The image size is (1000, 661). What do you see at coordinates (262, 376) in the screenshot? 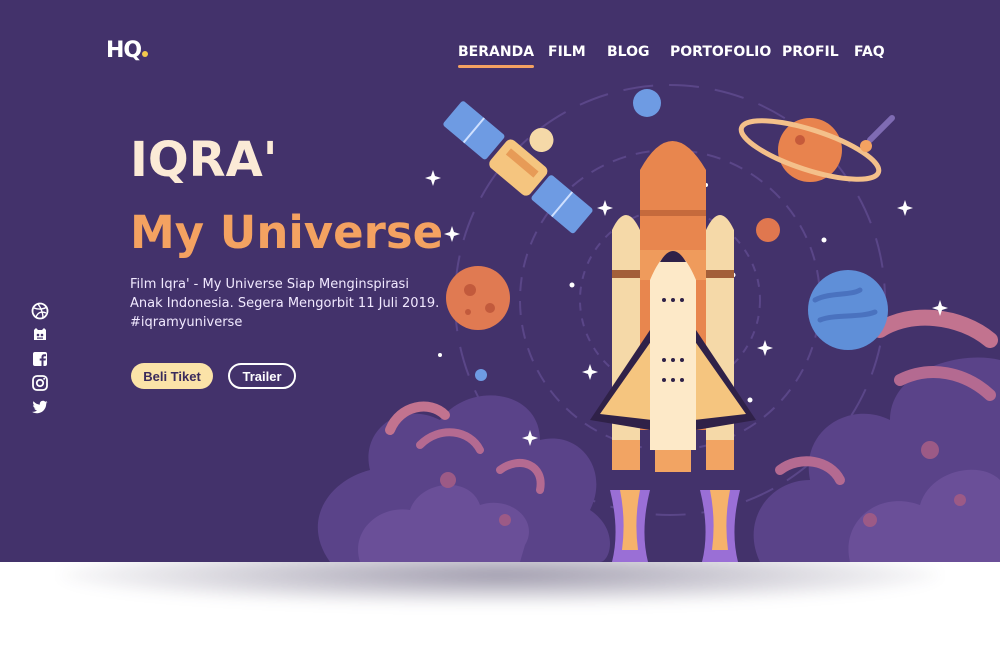
I see `trailer-button: Trailer` at bounding box center [262, 376].